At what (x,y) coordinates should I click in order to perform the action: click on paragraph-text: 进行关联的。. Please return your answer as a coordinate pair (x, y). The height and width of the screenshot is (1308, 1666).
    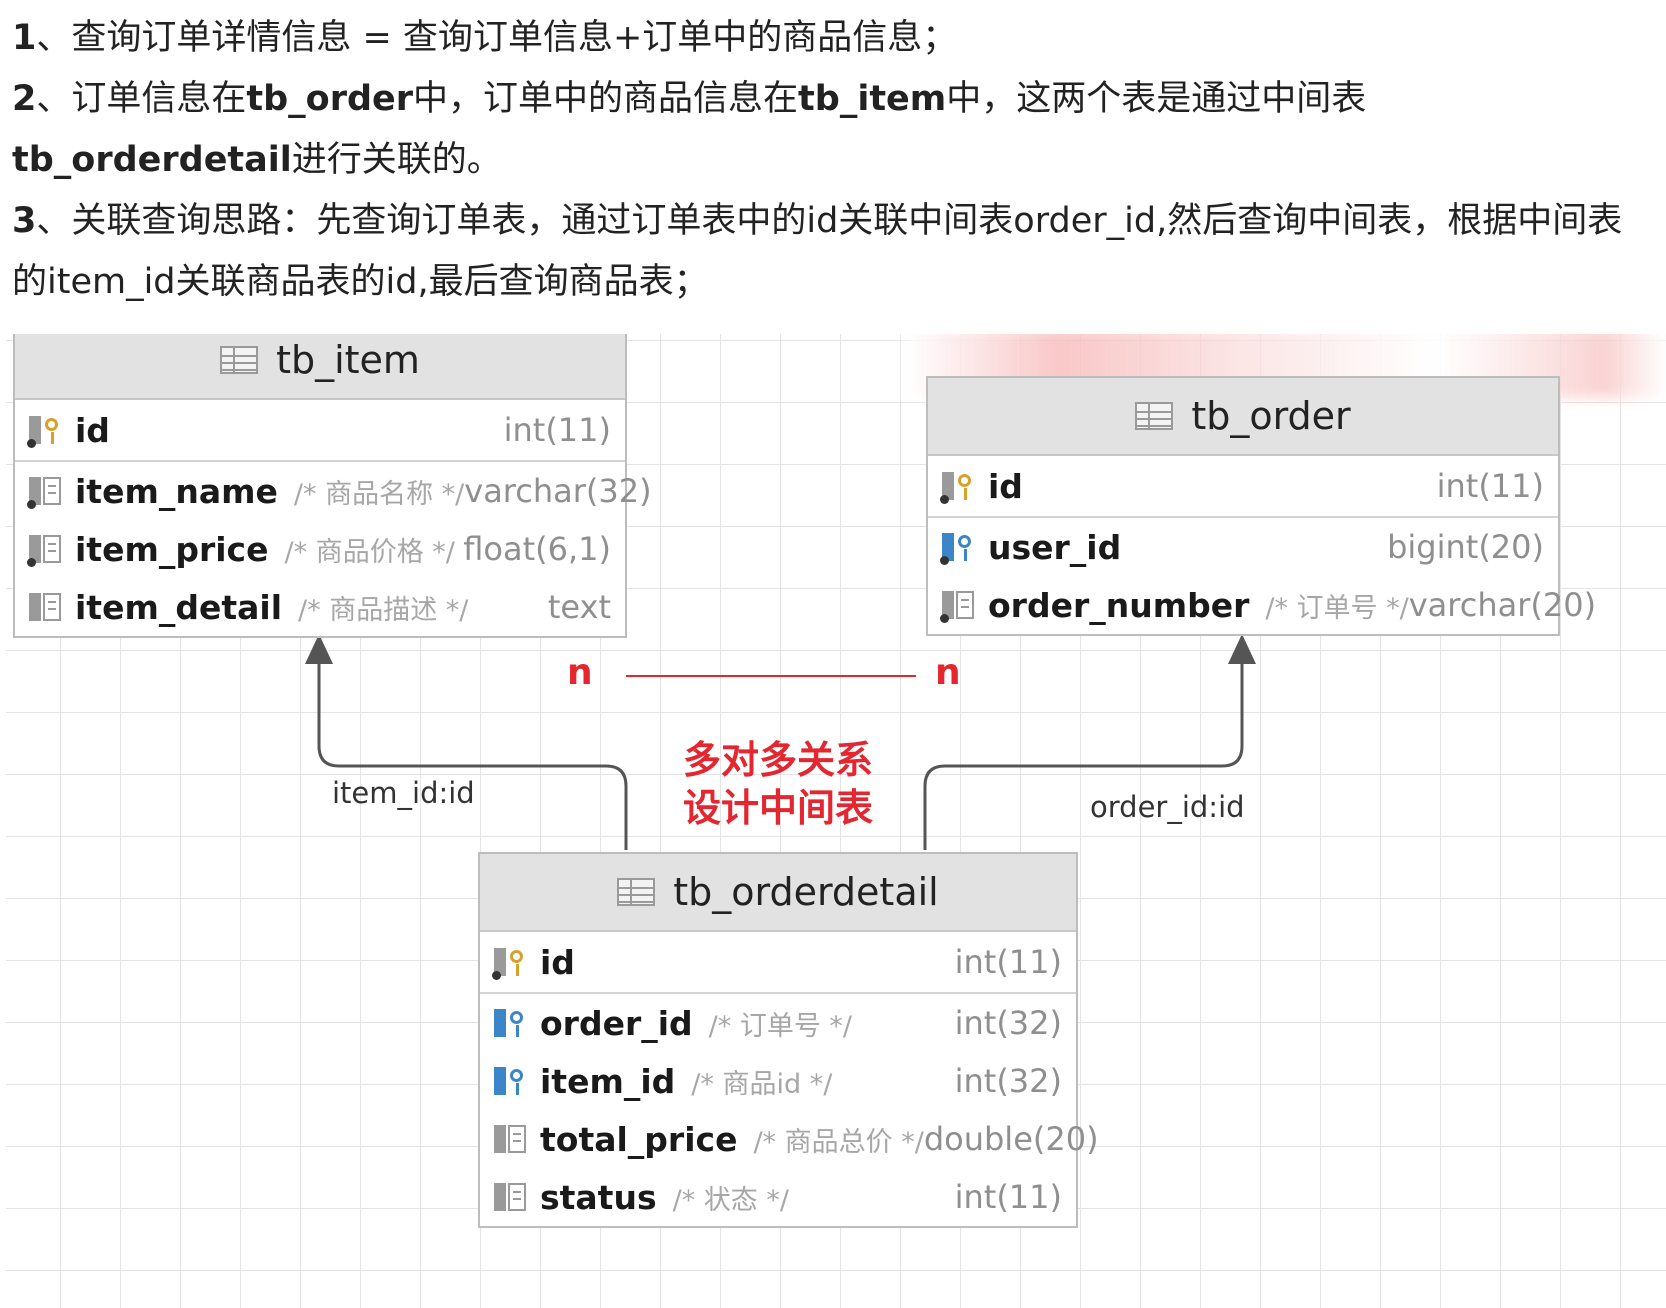
    Looking at the image, I should click on (396, 160).